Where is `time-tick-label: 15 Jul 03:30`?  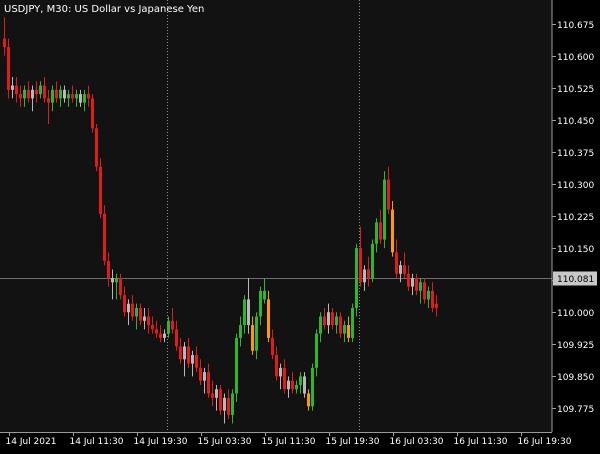
time-tick-label: 15 Jul 03:30 is located at coordinates (225, 442).